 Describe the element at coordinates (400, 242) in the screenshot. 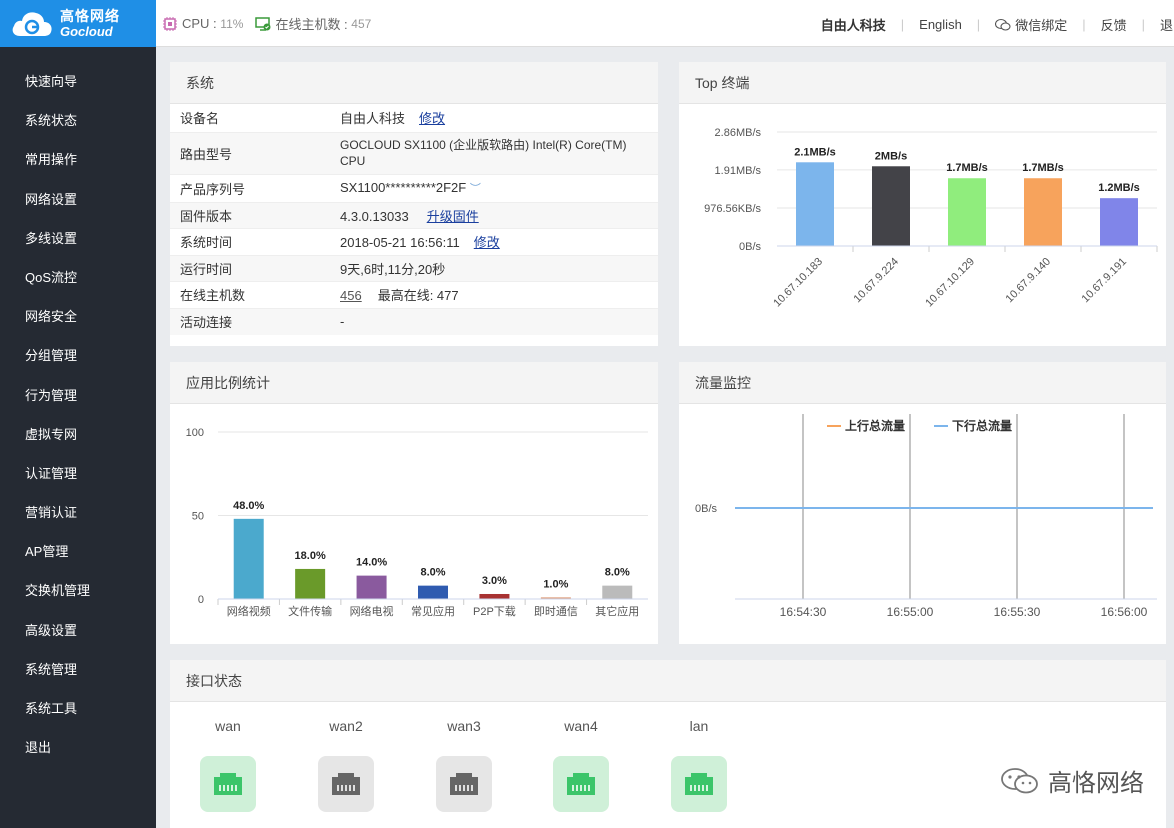

I see `system-time-value: 2018-05-21 16:56:11` at that location.